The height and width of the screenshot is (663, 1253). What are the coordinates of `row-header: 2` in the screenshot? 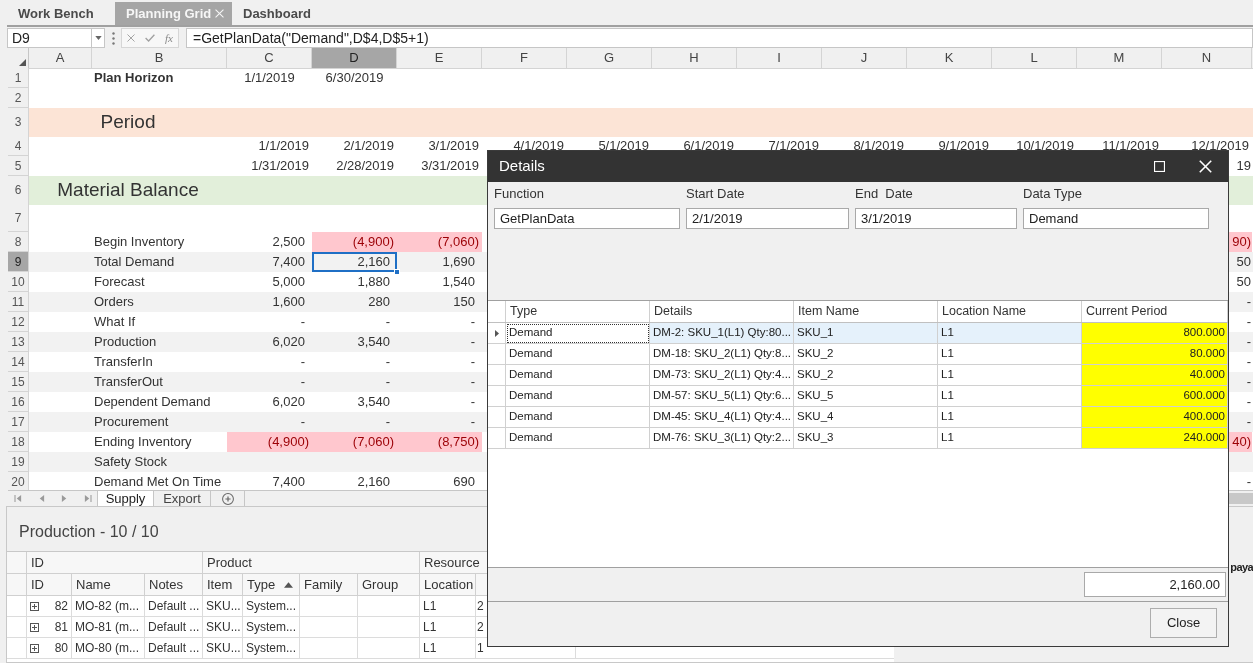 It's located at (18, 98).